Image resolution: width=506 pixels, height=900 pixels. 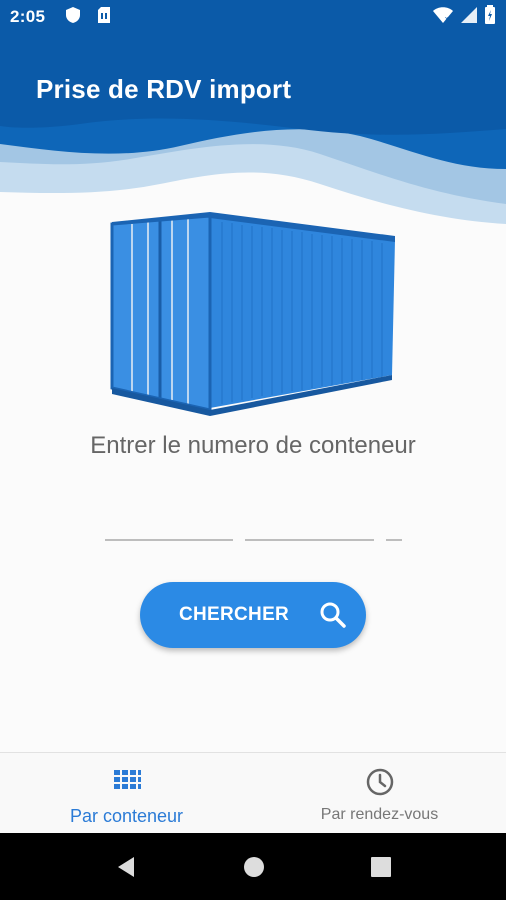 What do you see at coordinates (126, 816) in the screenshot?
I see `nav-label-par-conteneur: Par conteneur` at bounding box center [126, 816].